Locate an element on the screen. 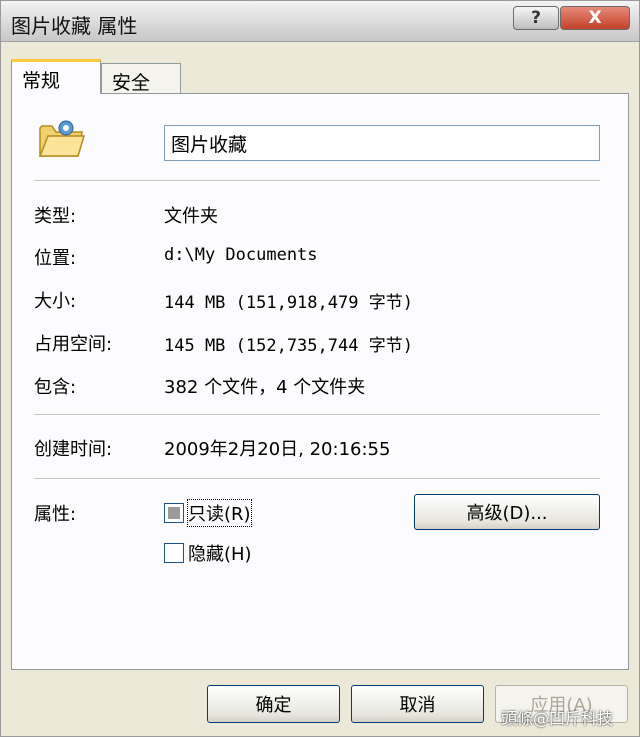  cancel-button: 取消 is located at coordinates (417, 704).